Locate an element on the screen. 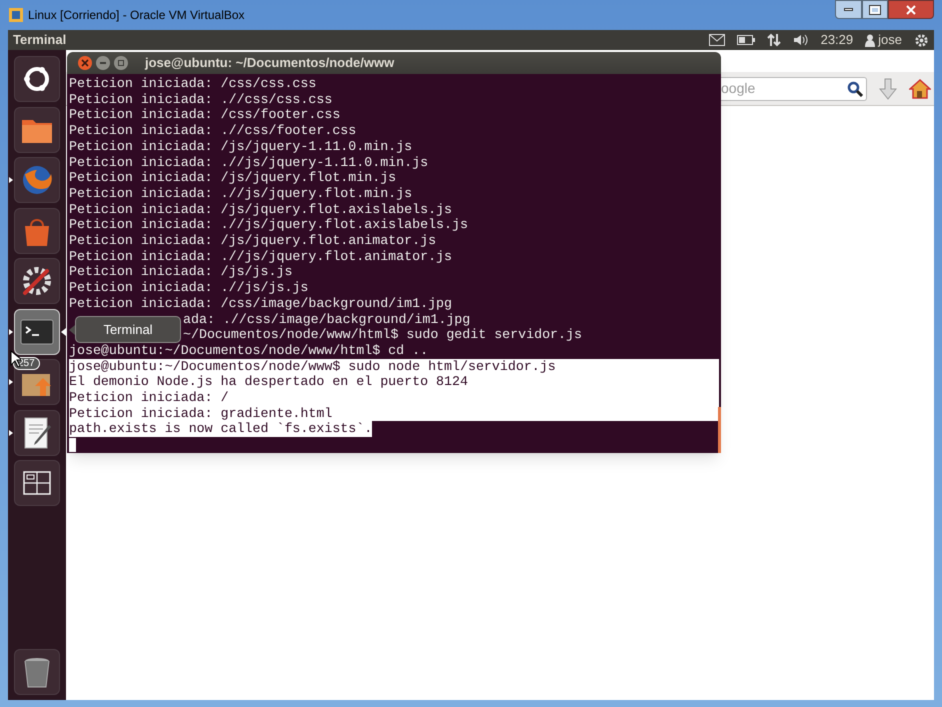 Image resolution: width=942 pixels, height=707 pixels. window-title: jose@ubuntu: ~/Documentos/node/www is located at coordinates (269, 63).